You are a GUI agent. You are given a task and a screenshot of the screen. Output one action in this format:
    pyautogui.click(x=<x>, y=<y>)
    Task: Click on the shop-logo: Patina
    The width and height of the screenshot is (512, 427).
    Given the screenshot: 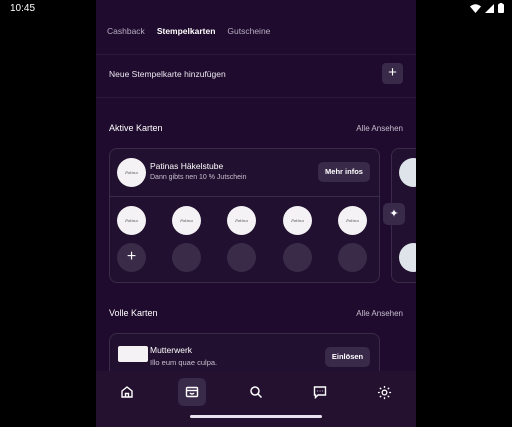 What is the action you would take?
    pyautogui.click(x=131, y=172)
    